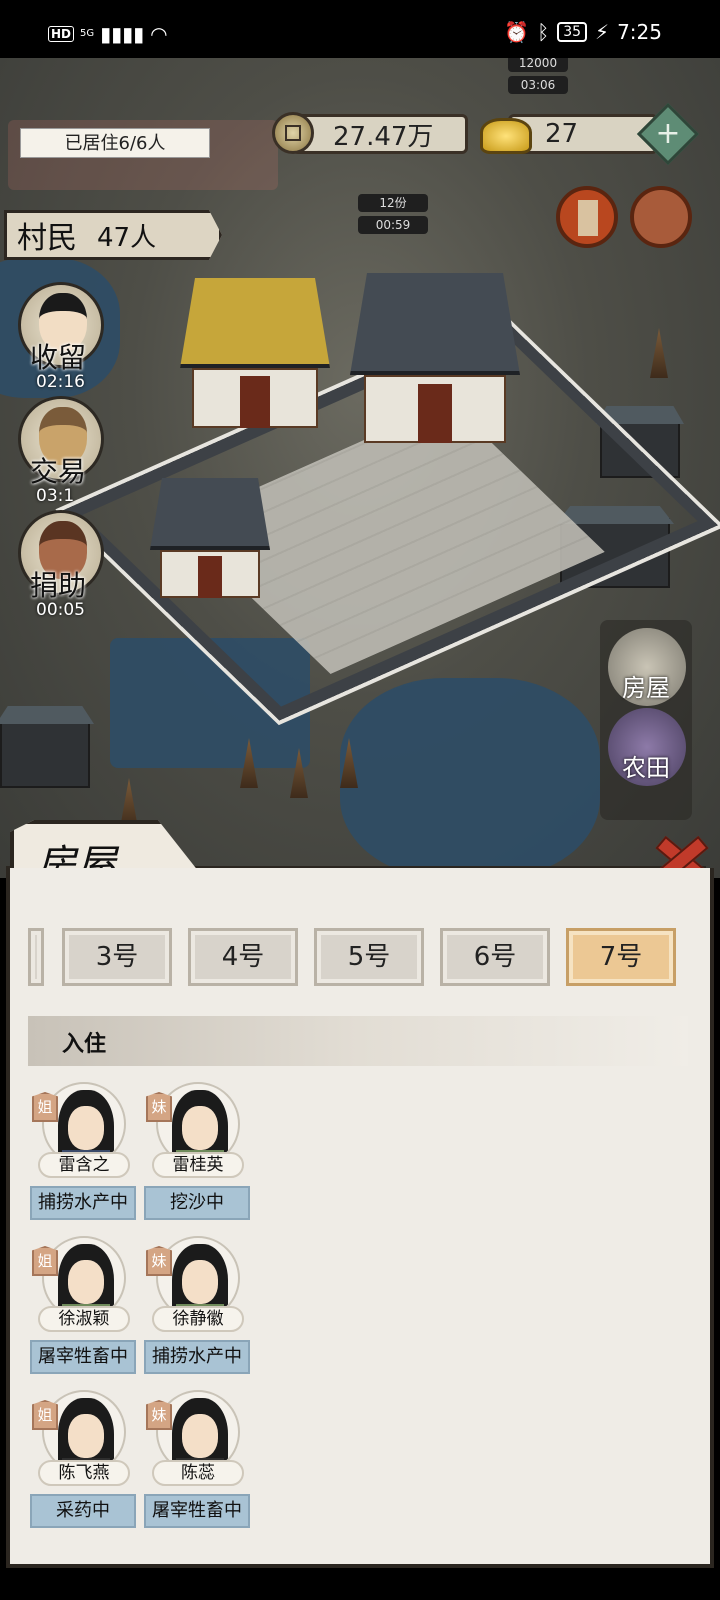 Image resolution: width=720 pixels, height=1600 pixels. I want to click on settings-gear-button, so click(661, 217).